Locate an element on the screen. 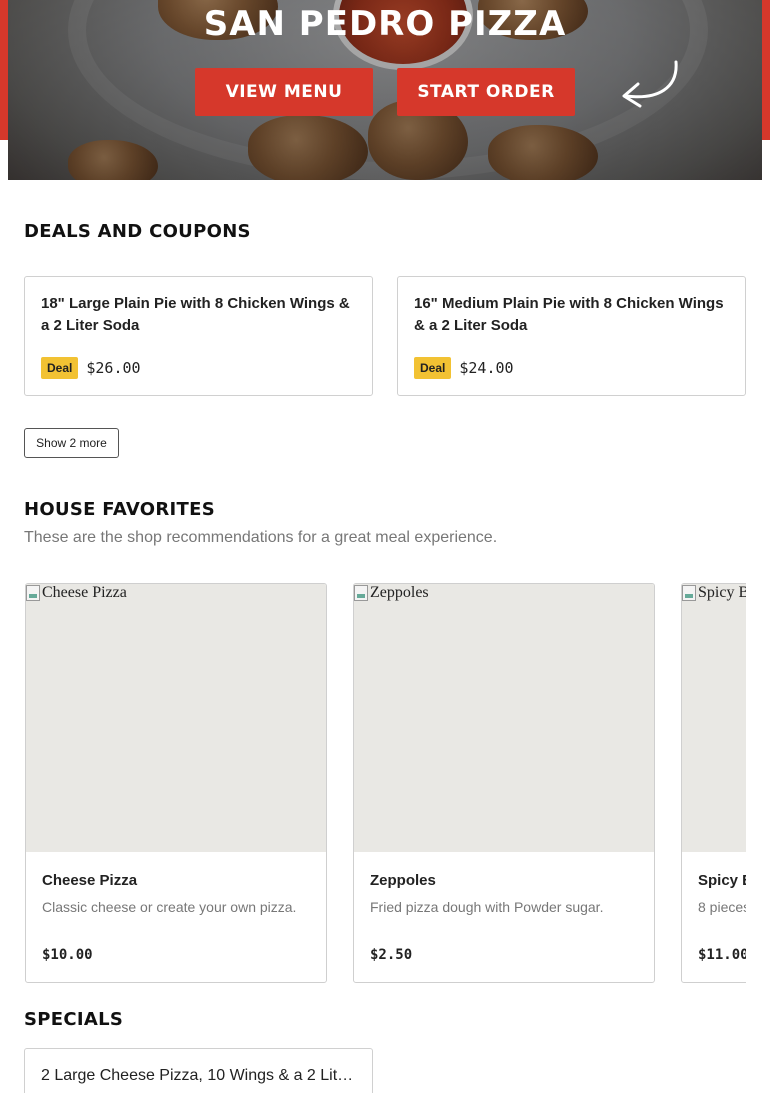 The width and height of the screenshot is (770, 1093). item-name: Zeppoles is located at coordinates (403, 880).